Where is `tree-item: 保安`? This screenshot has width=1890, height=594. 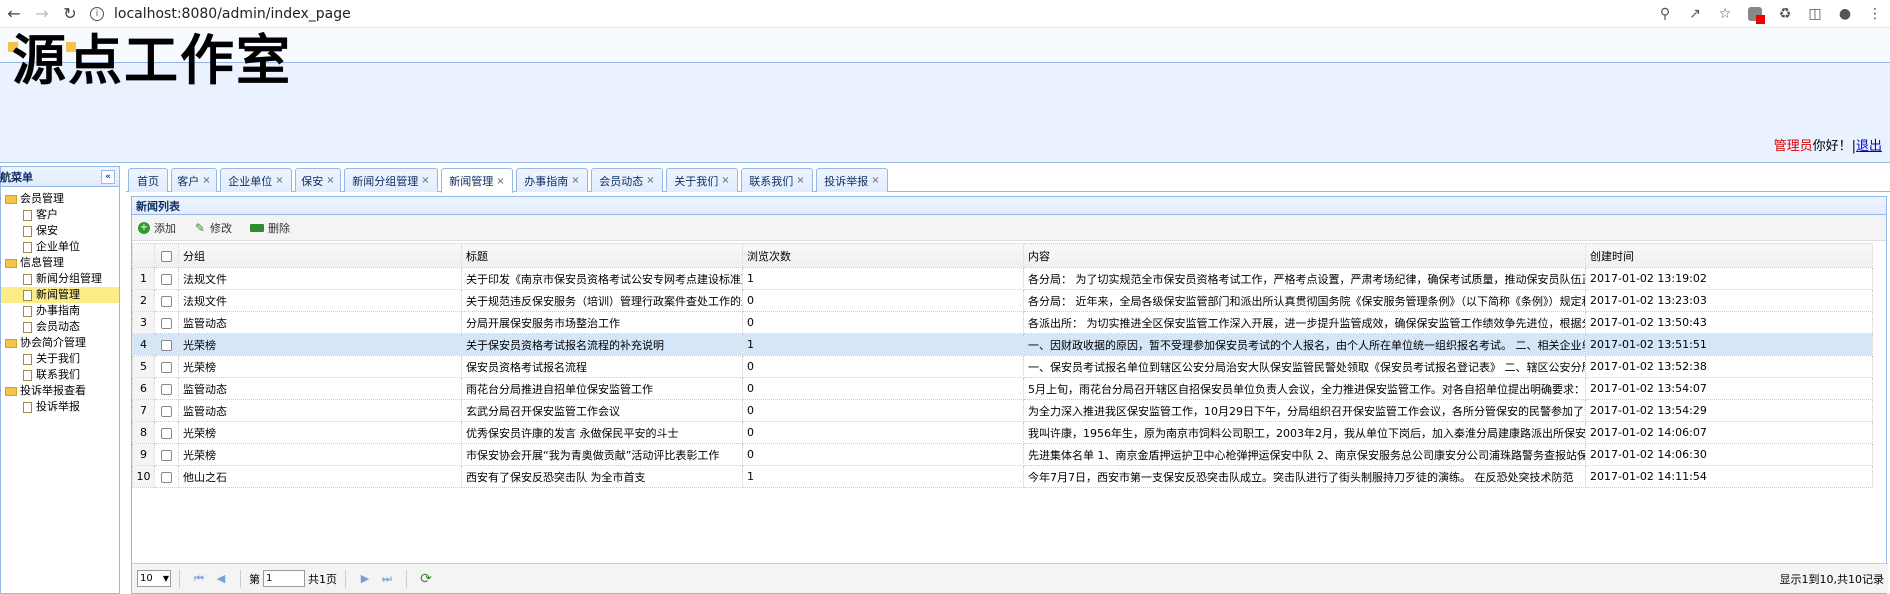 tree-item: 保安 is located at coordinates (60, 231).